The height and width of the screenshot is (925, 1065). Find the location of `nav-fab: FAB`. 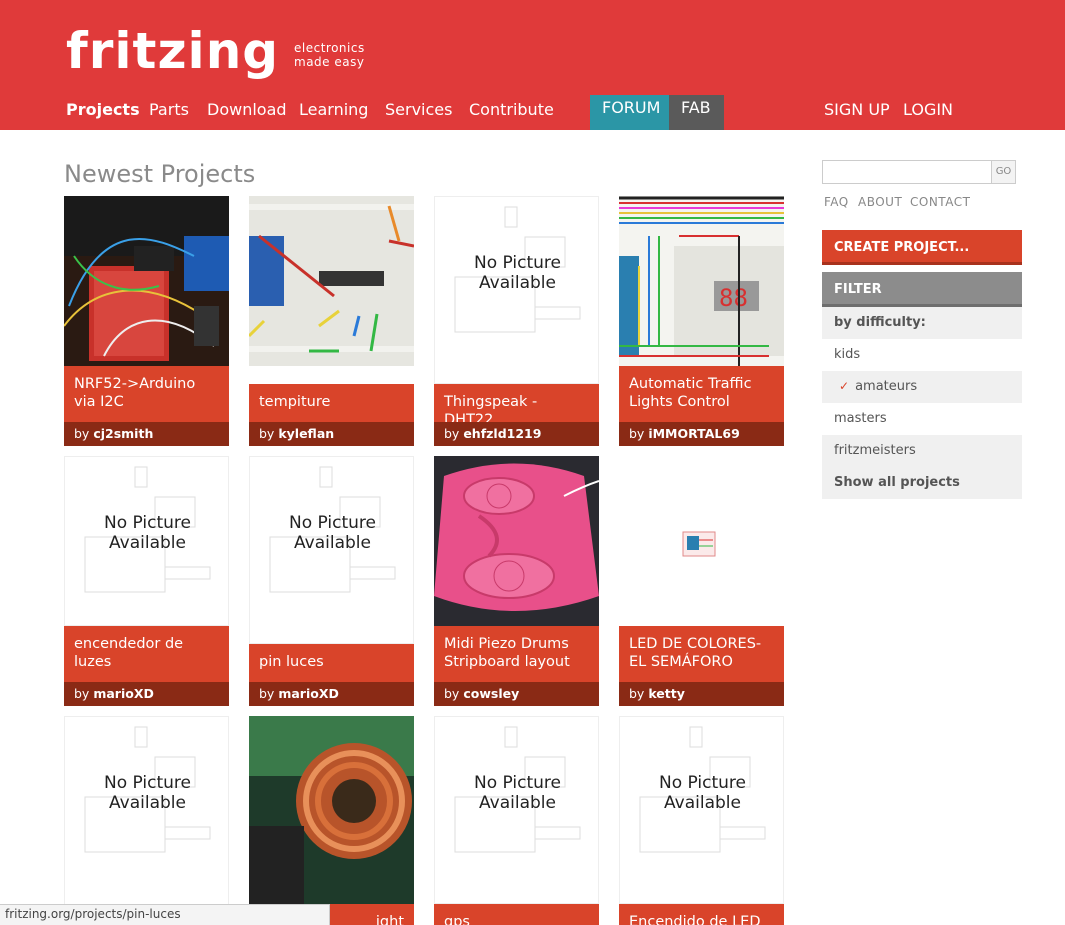

nav-fab: FAB is located at coordinates (696, 112).